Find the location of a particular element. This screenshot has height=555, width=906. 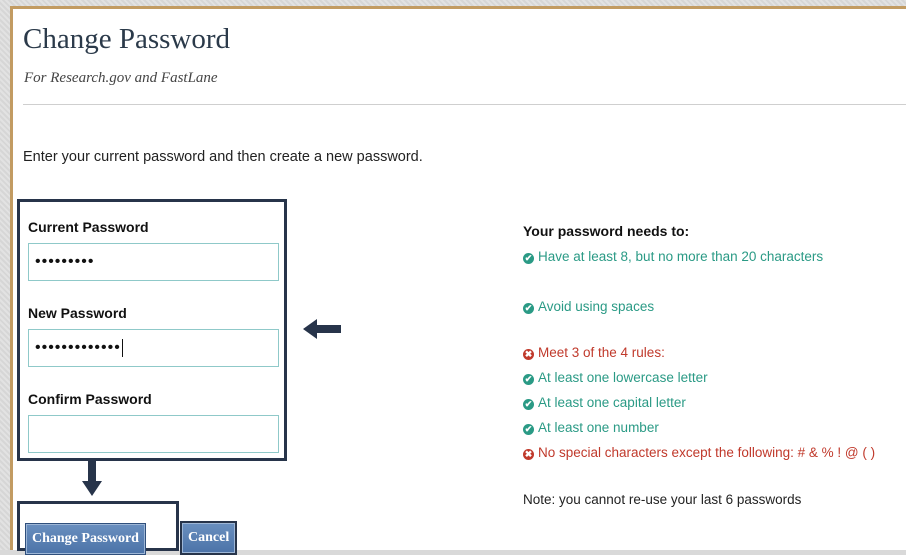

requirement-item: ✔ At least one capital letter is located at coordinates (604, 402).